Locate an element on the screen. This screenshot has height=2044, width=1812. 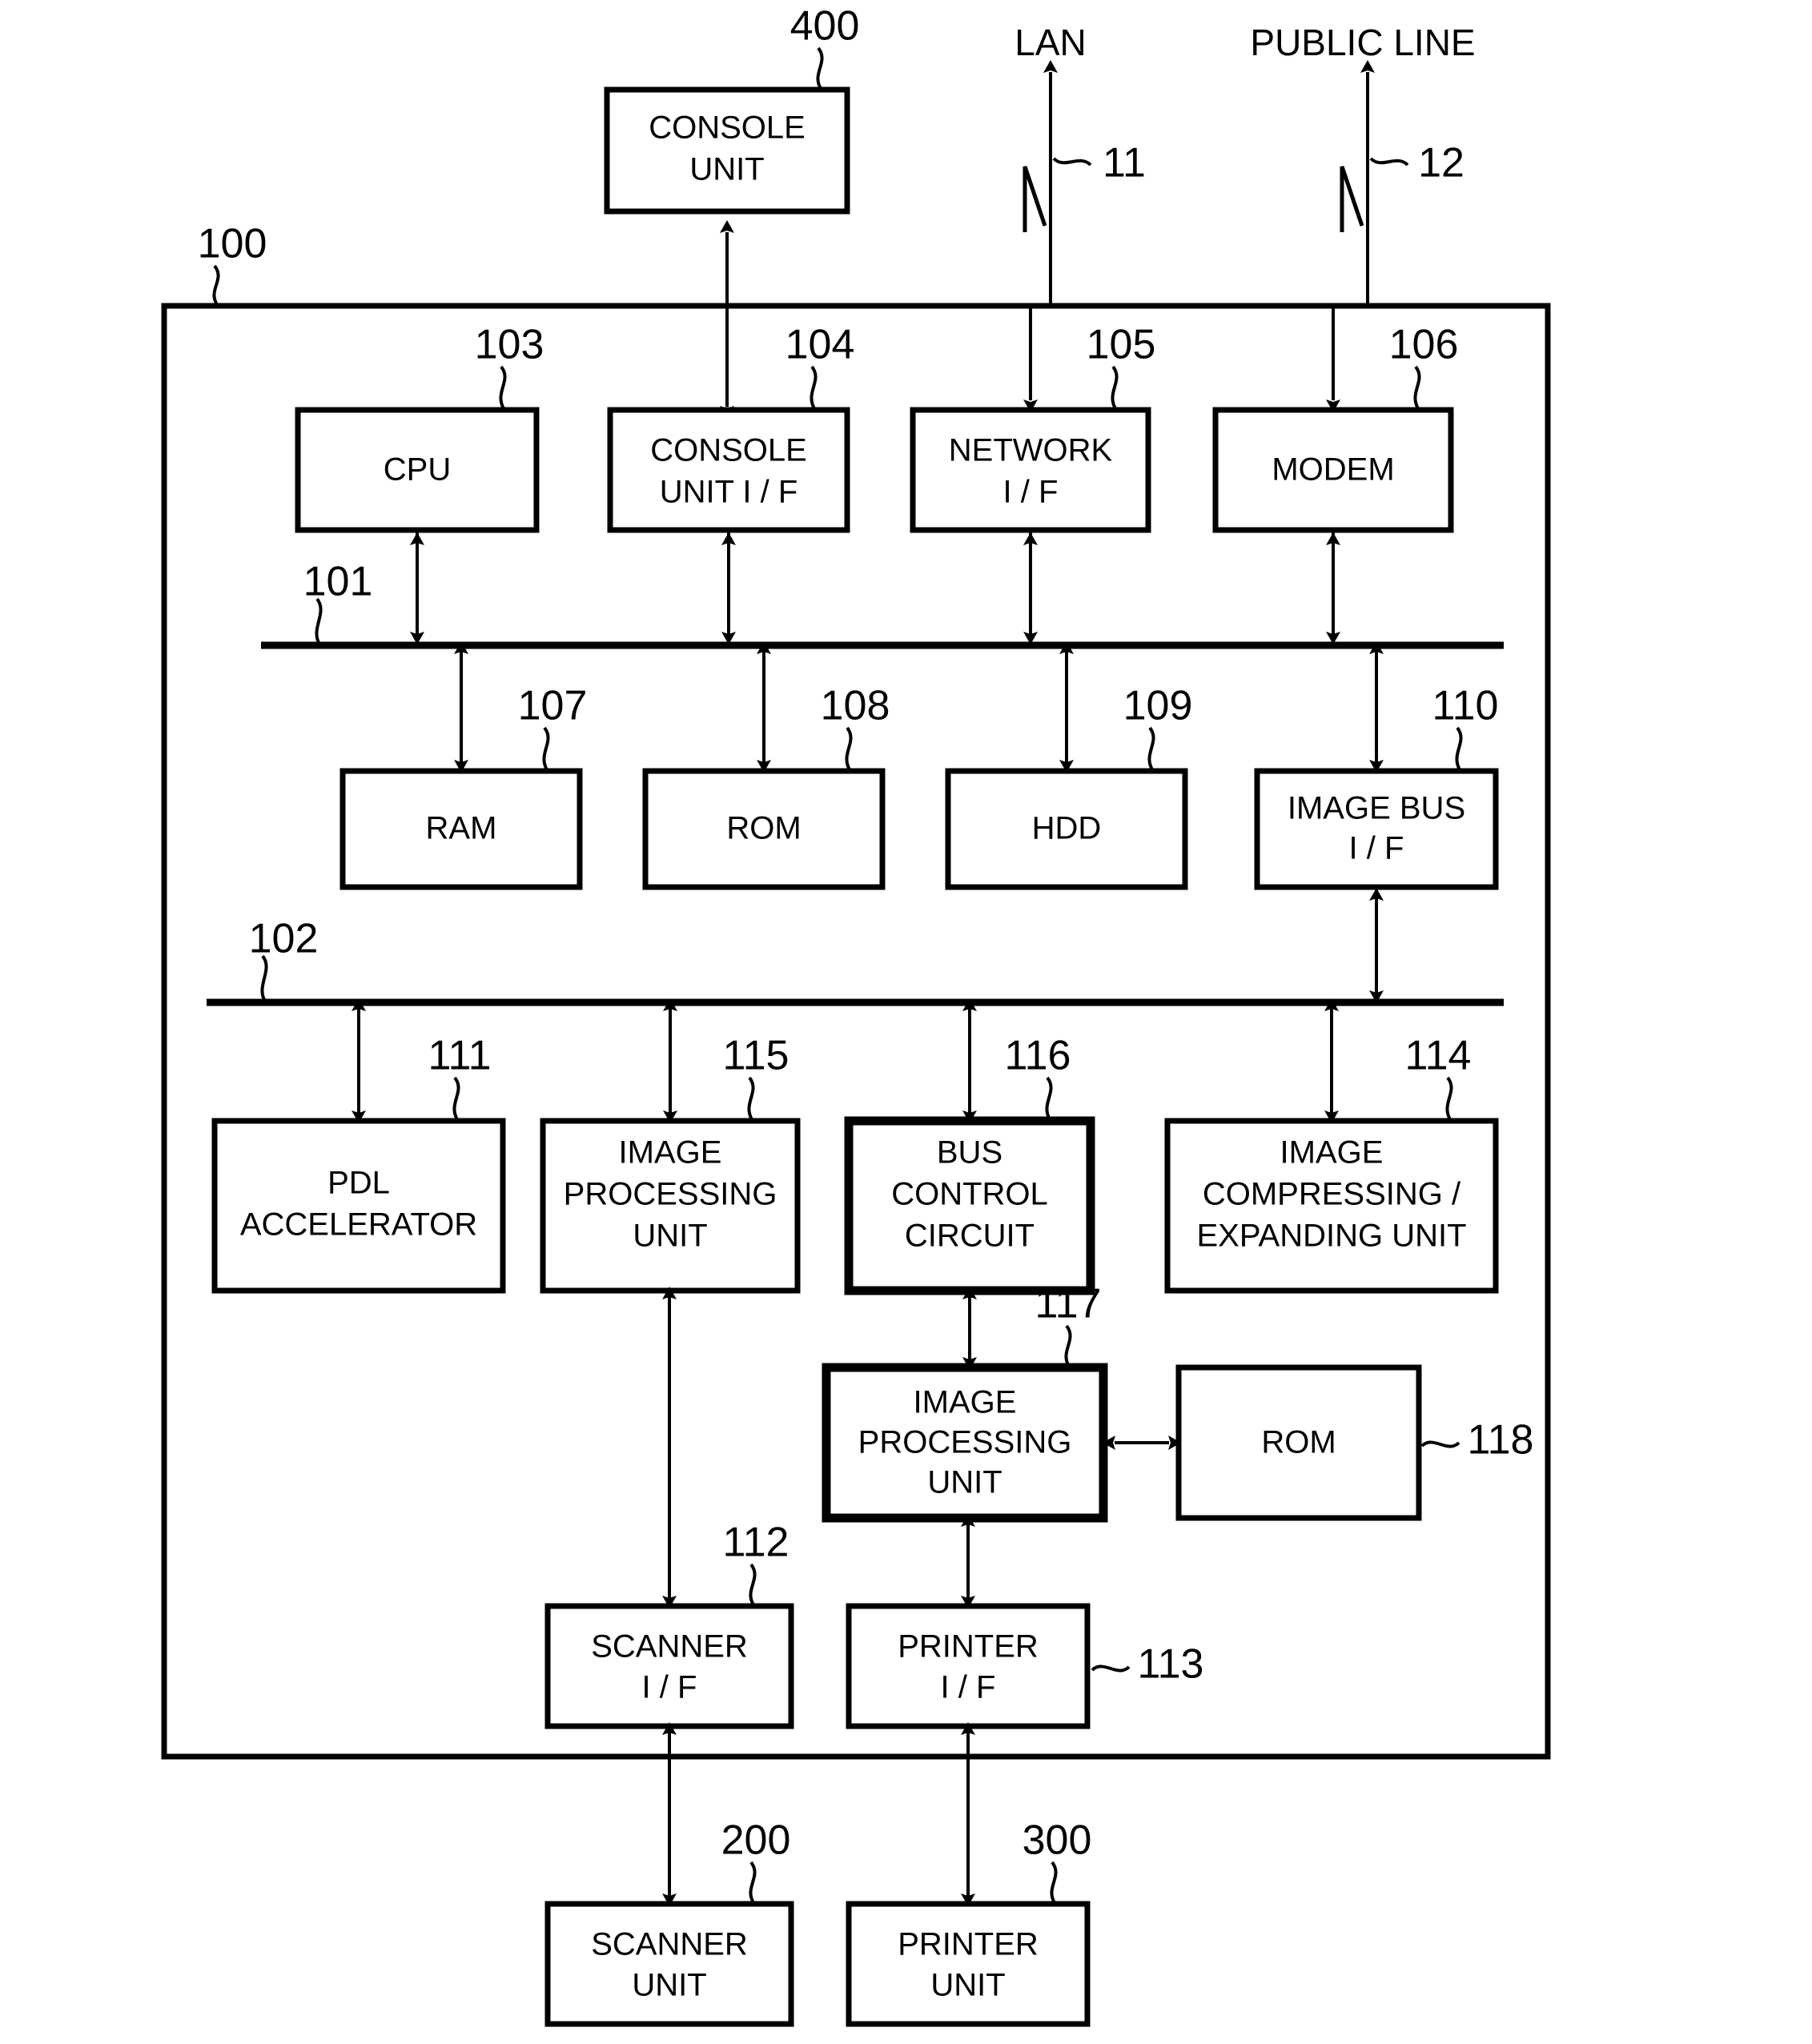
block-pdl-accelerator is located at coordinates (359, 1206).